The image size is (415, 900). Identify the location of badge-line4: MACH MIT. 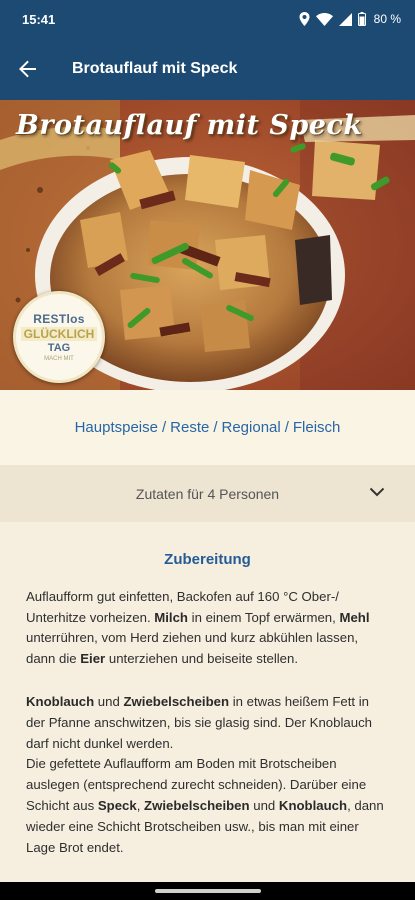
(59, 359).